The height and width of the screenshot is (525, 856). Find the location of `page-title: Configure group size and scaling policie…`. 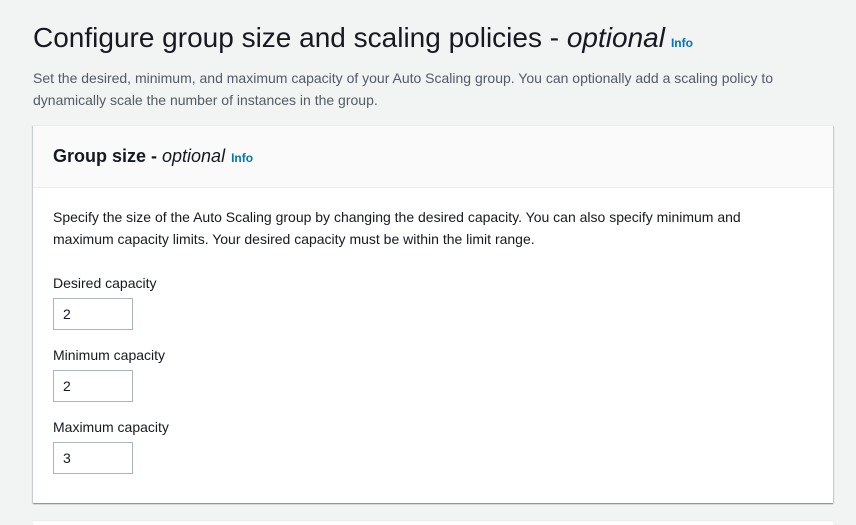

page-title: Configure group size and scaling policie… is located at coordinates (433, 40).